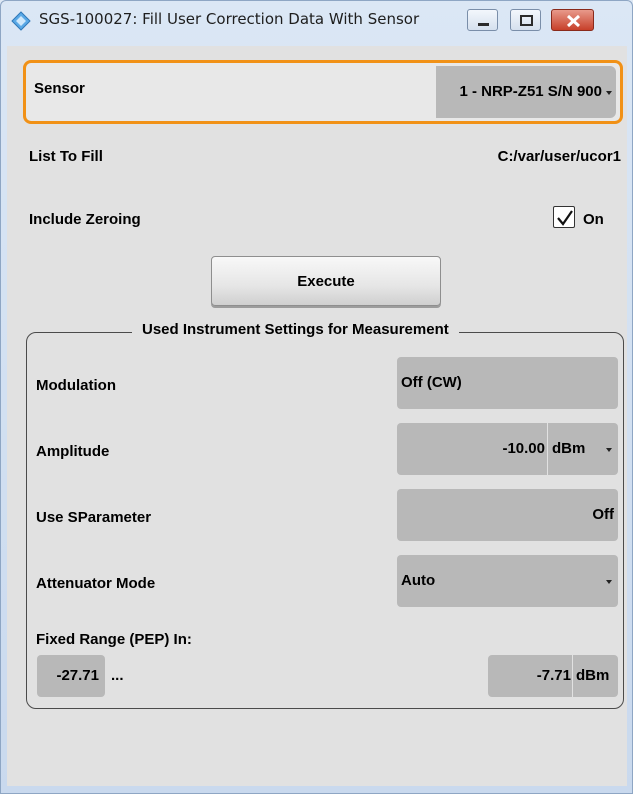 This screenshot has height=794, width=633. I want to click on sensor-value: 1 - NRP-Z51 S/N 900, so click(530, 91).